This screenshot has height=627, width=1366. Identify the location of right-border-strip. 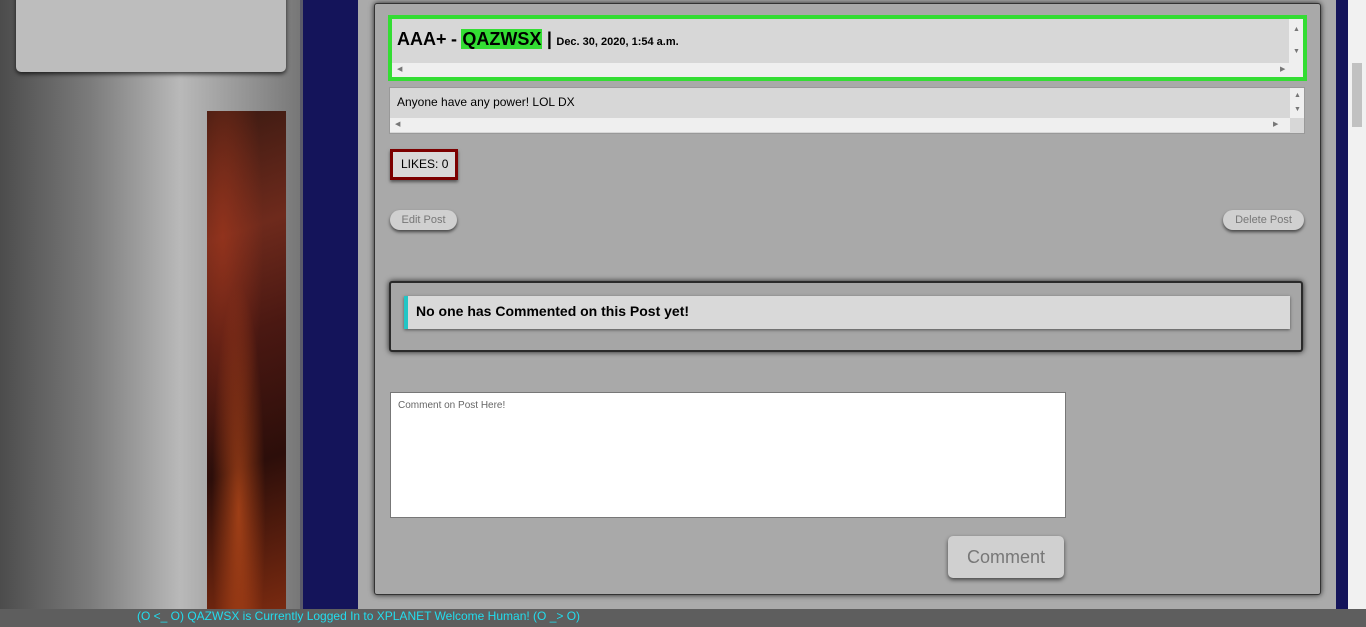
(1342, 305).